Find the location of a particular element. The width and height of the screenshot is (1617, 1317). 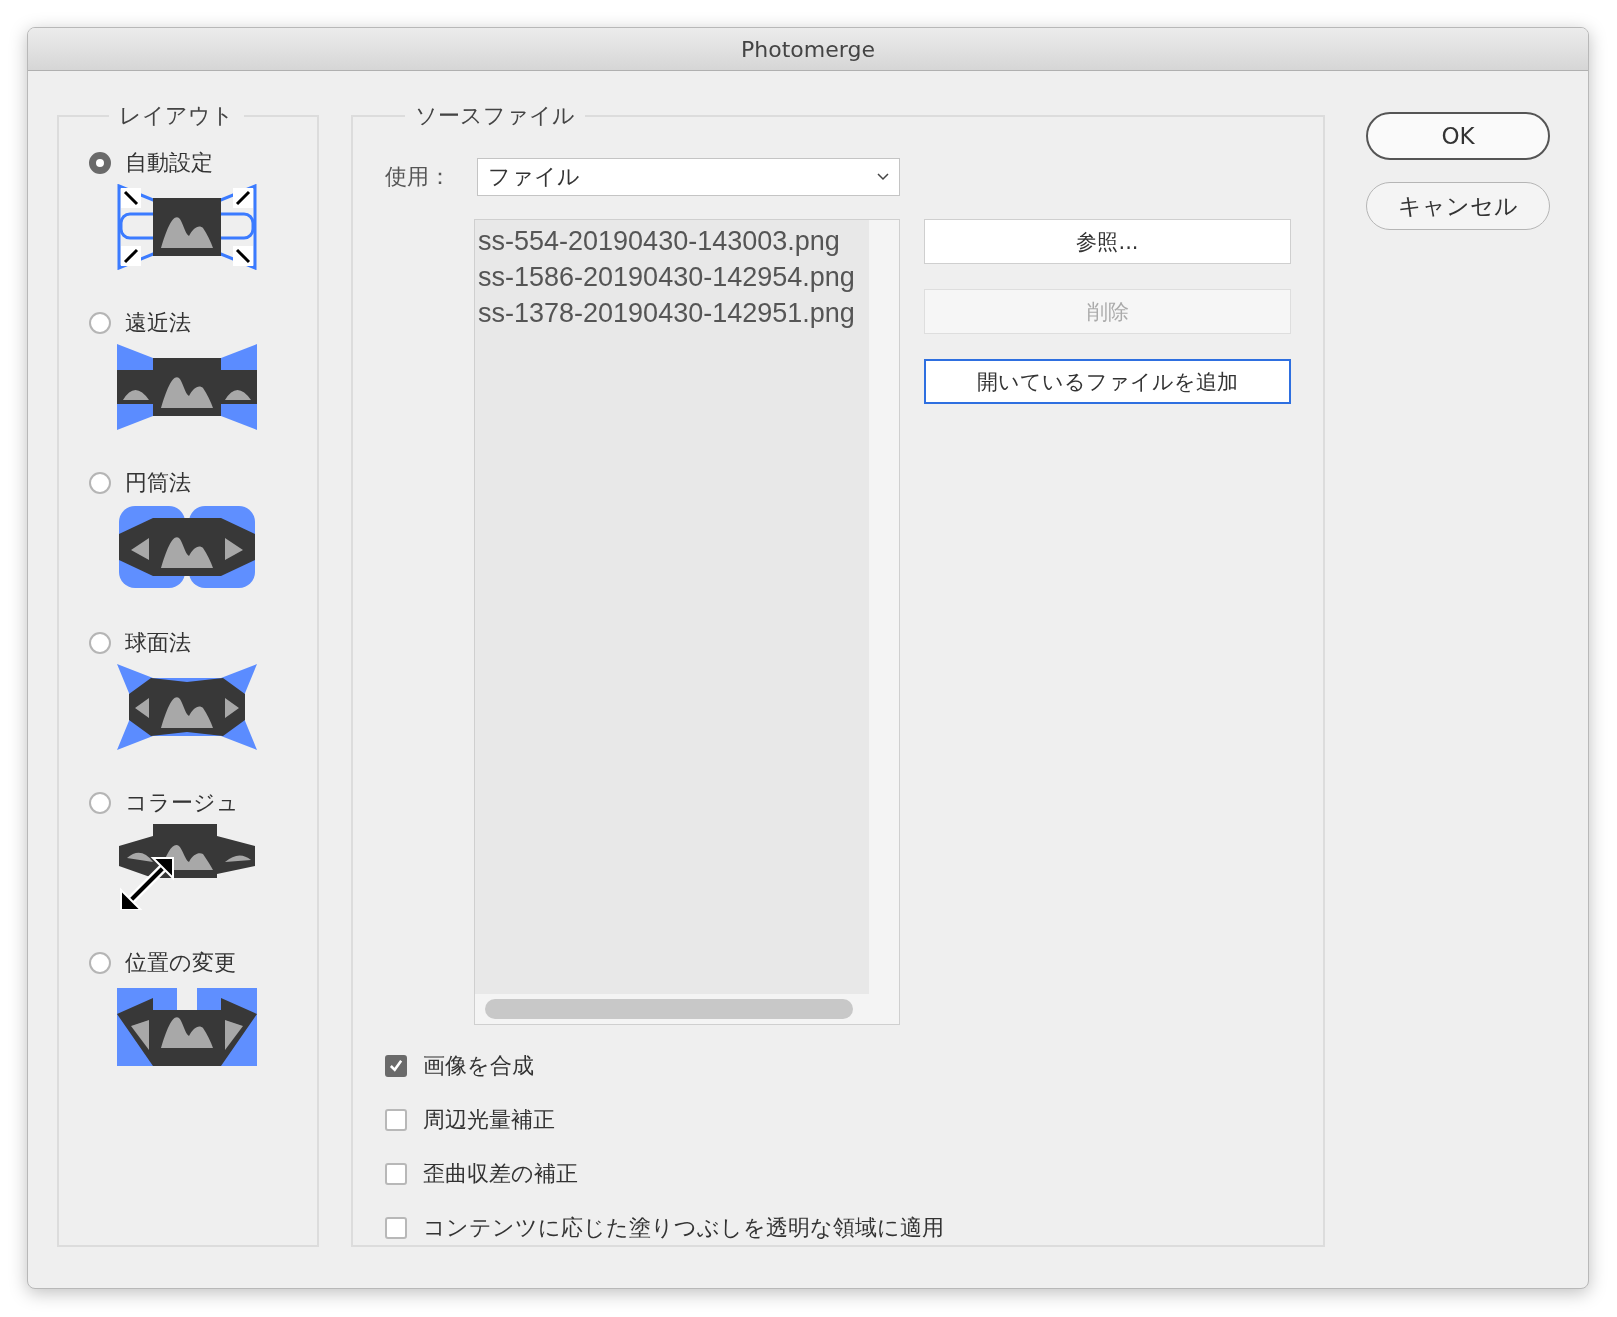

chevron-down-icon is located at coordinates (883, 177).